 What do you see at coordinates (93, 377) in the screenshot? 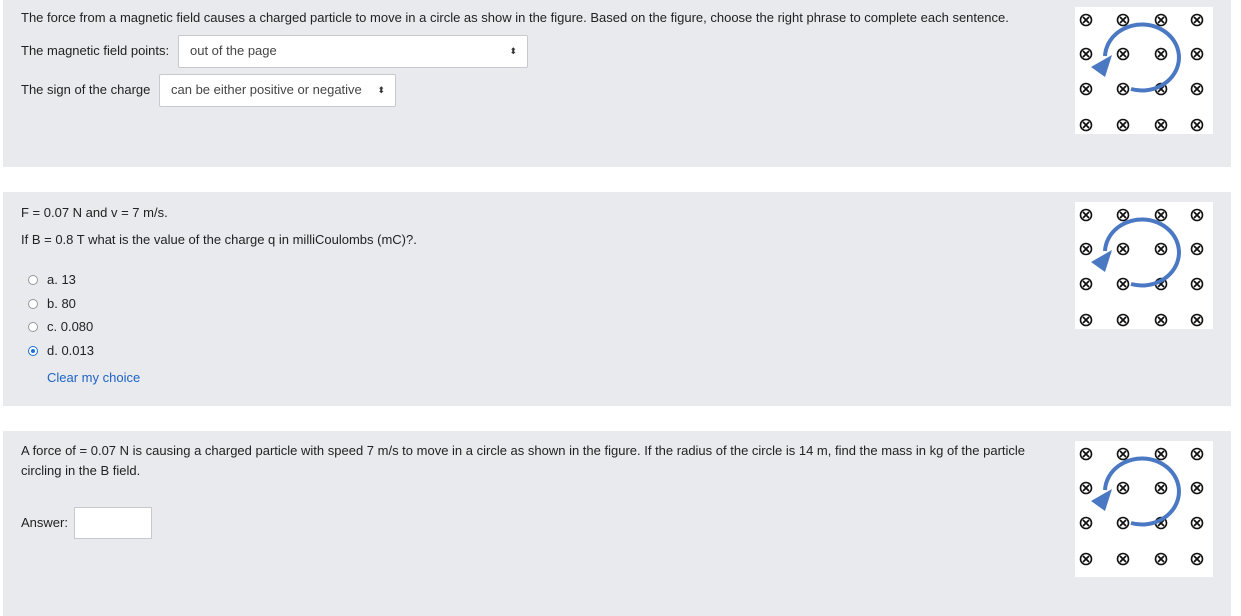
I see `clear-choice-link: Clear my choice` at bounding box center [93, 377].